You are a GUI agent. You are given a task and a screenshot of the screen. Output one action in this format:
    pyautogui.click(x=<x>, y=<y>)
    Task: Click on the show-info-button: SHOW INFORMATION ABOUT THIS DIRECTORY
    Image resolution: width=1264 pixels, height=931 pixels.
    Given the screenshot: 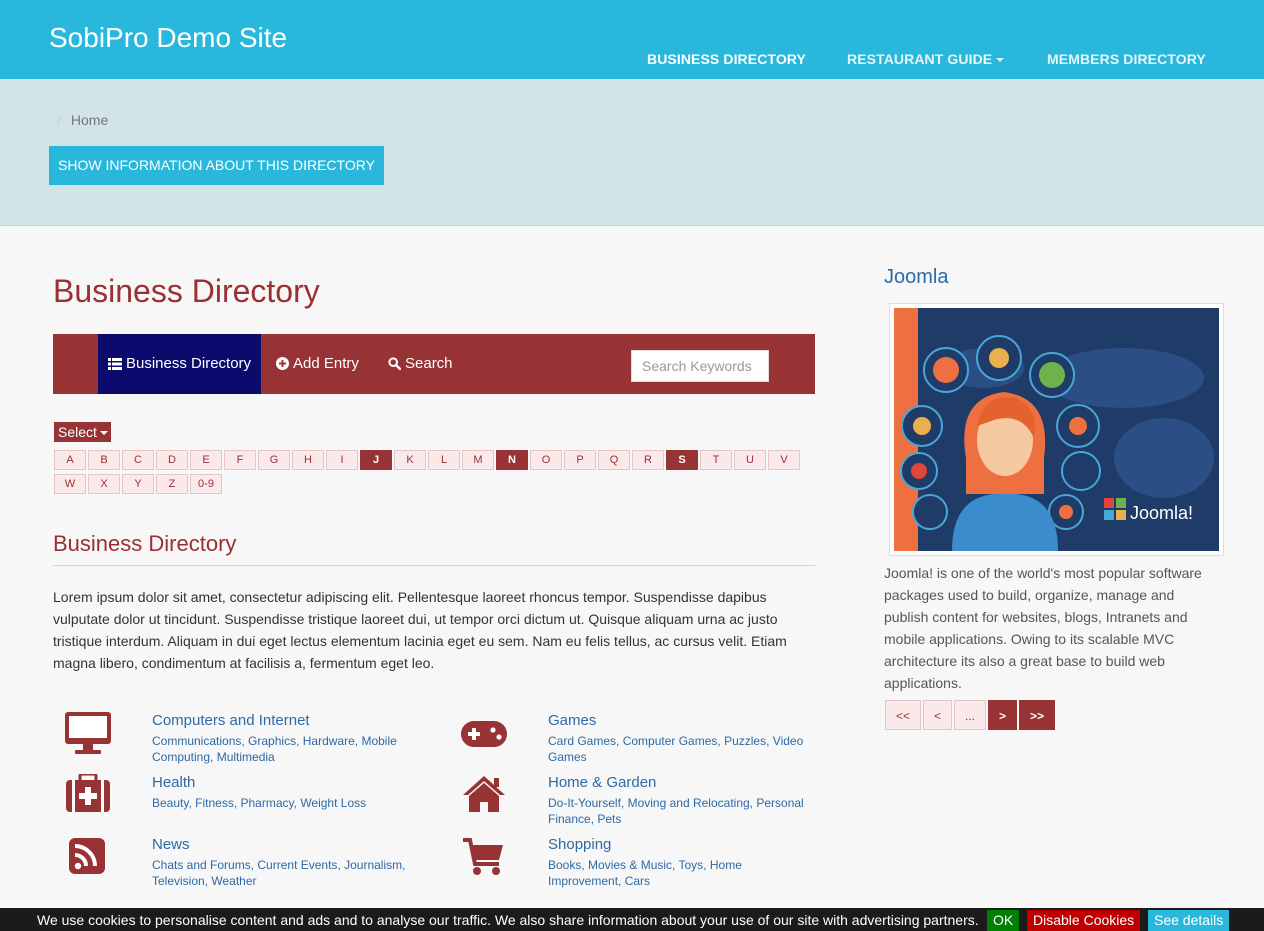 What is the action you would take?
    pyautogui.click(x=216, y=165)
    